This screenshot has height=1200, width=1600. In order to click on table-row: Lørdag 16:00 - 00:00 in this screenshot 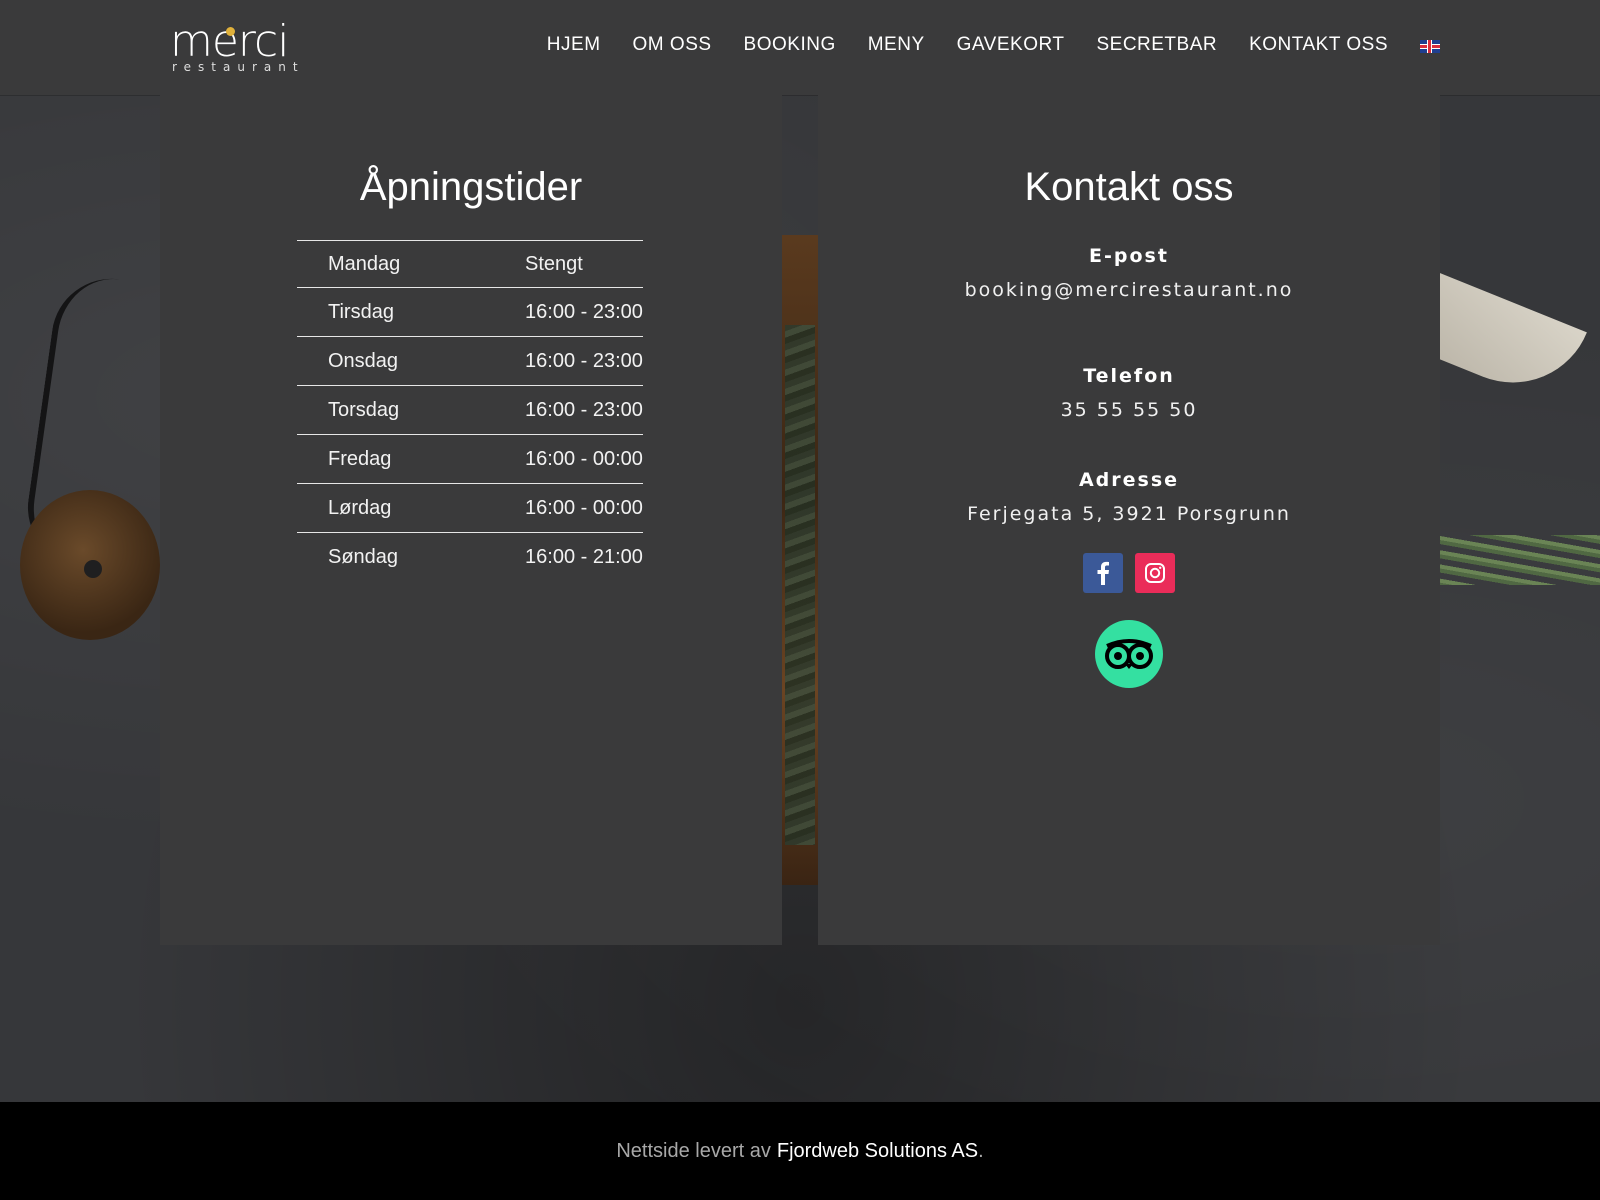, I will do `click(470, 508)`.